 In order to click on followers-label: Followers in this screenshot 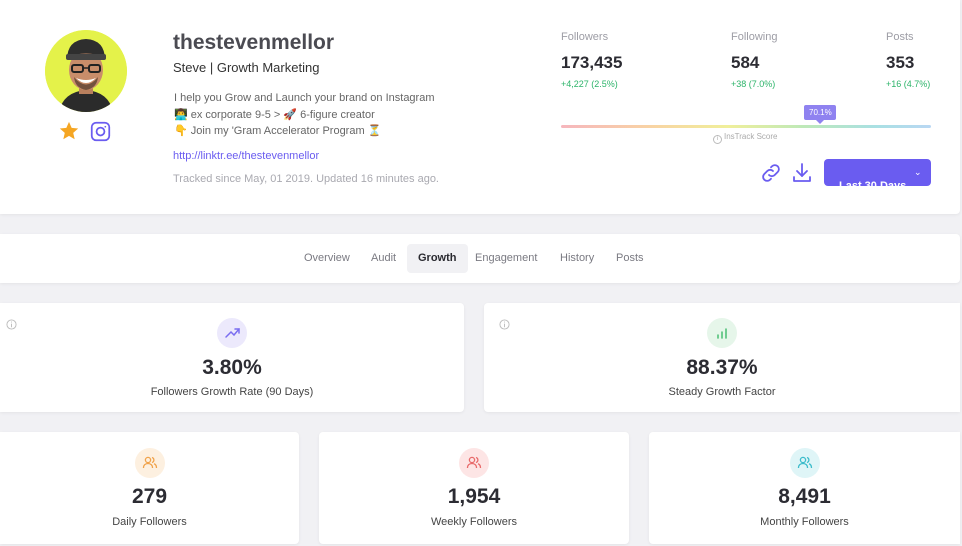, I will do `click(585, 37)`.